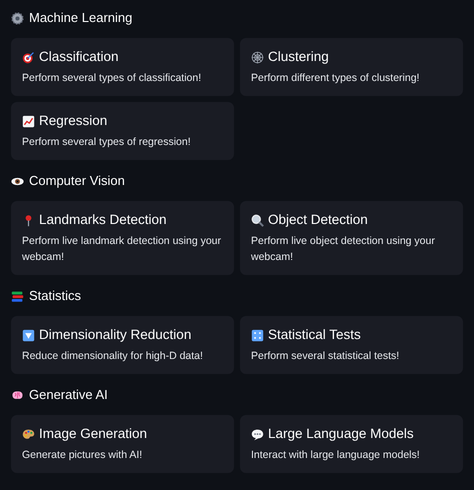 Image resolution: width=474 pixels, height=490 pixels. What do you see at coordinates (28, 57) in the screenshot?
I see `target-icon` at bounding box center [28, 57].